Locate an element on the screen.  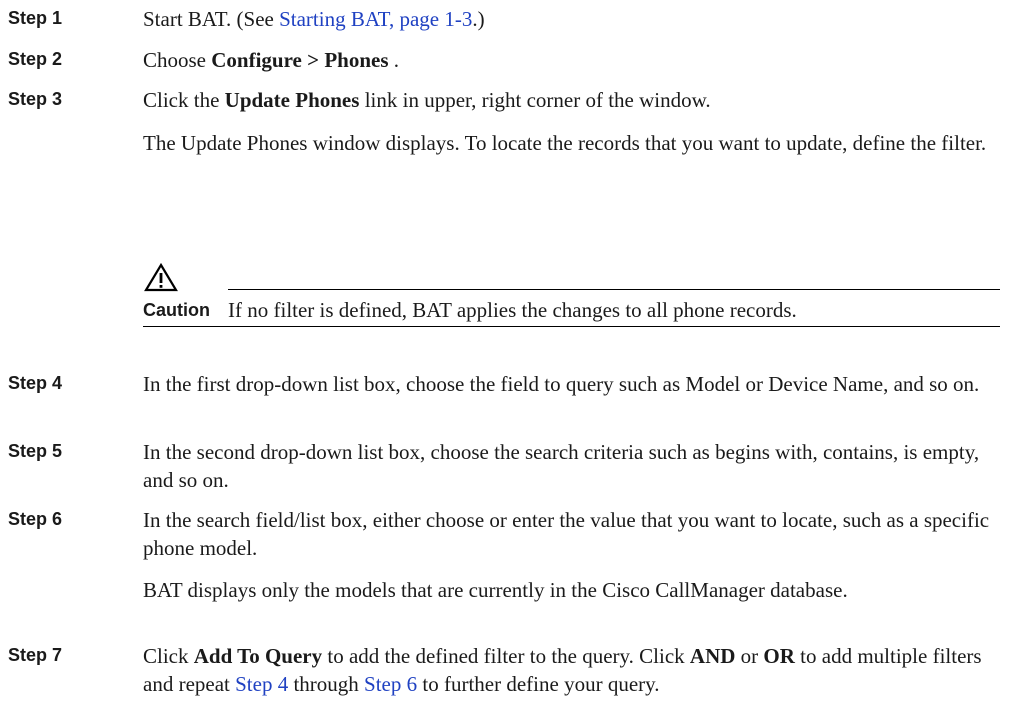
caution-top-rule is located at coordinates (614, 289).